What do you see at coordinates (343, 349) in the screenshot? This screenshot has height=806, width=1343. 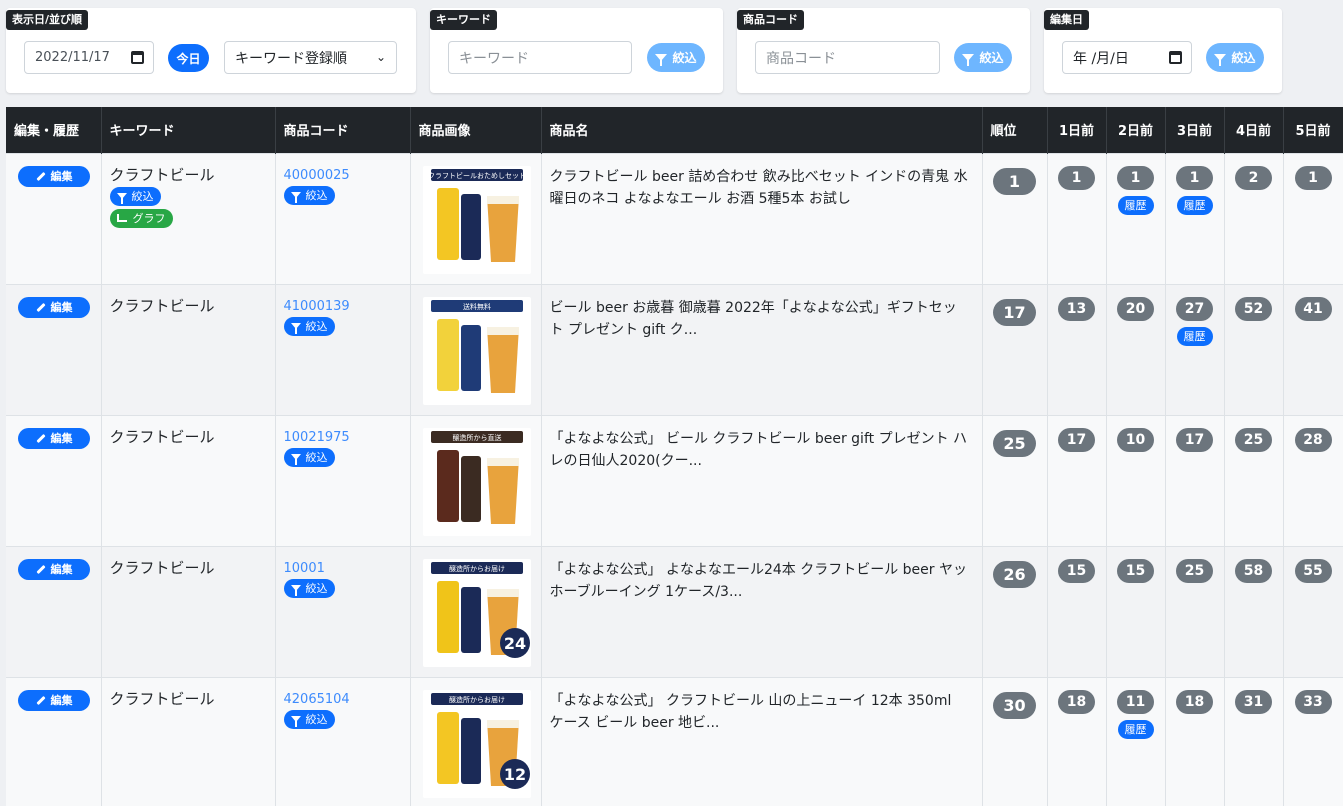 I see `product-code-cell: 41000139 絞込` at bounding box center [343, 349].